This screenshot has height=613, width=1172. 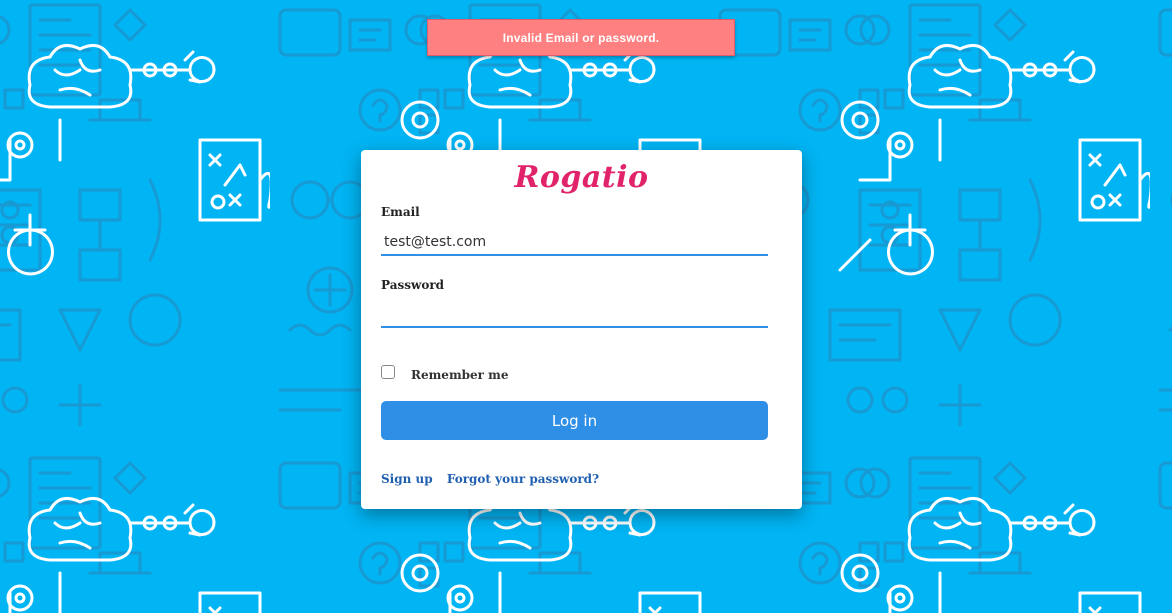 What do you see at coordinates (460, 375) in the screenshot?
I see `remember-me-label: Remember me` at bounding box center [460, 375].